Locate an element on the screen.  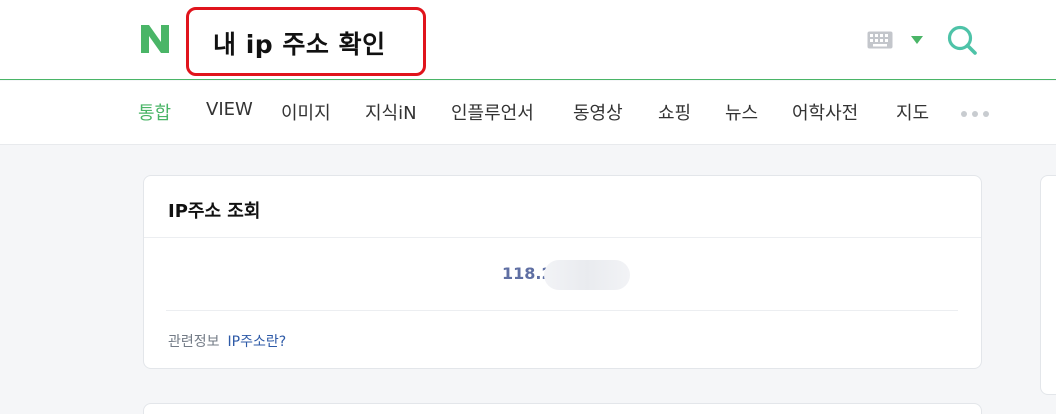
tab-influencer: 인플루언서 is located at coordinates (492, 112).